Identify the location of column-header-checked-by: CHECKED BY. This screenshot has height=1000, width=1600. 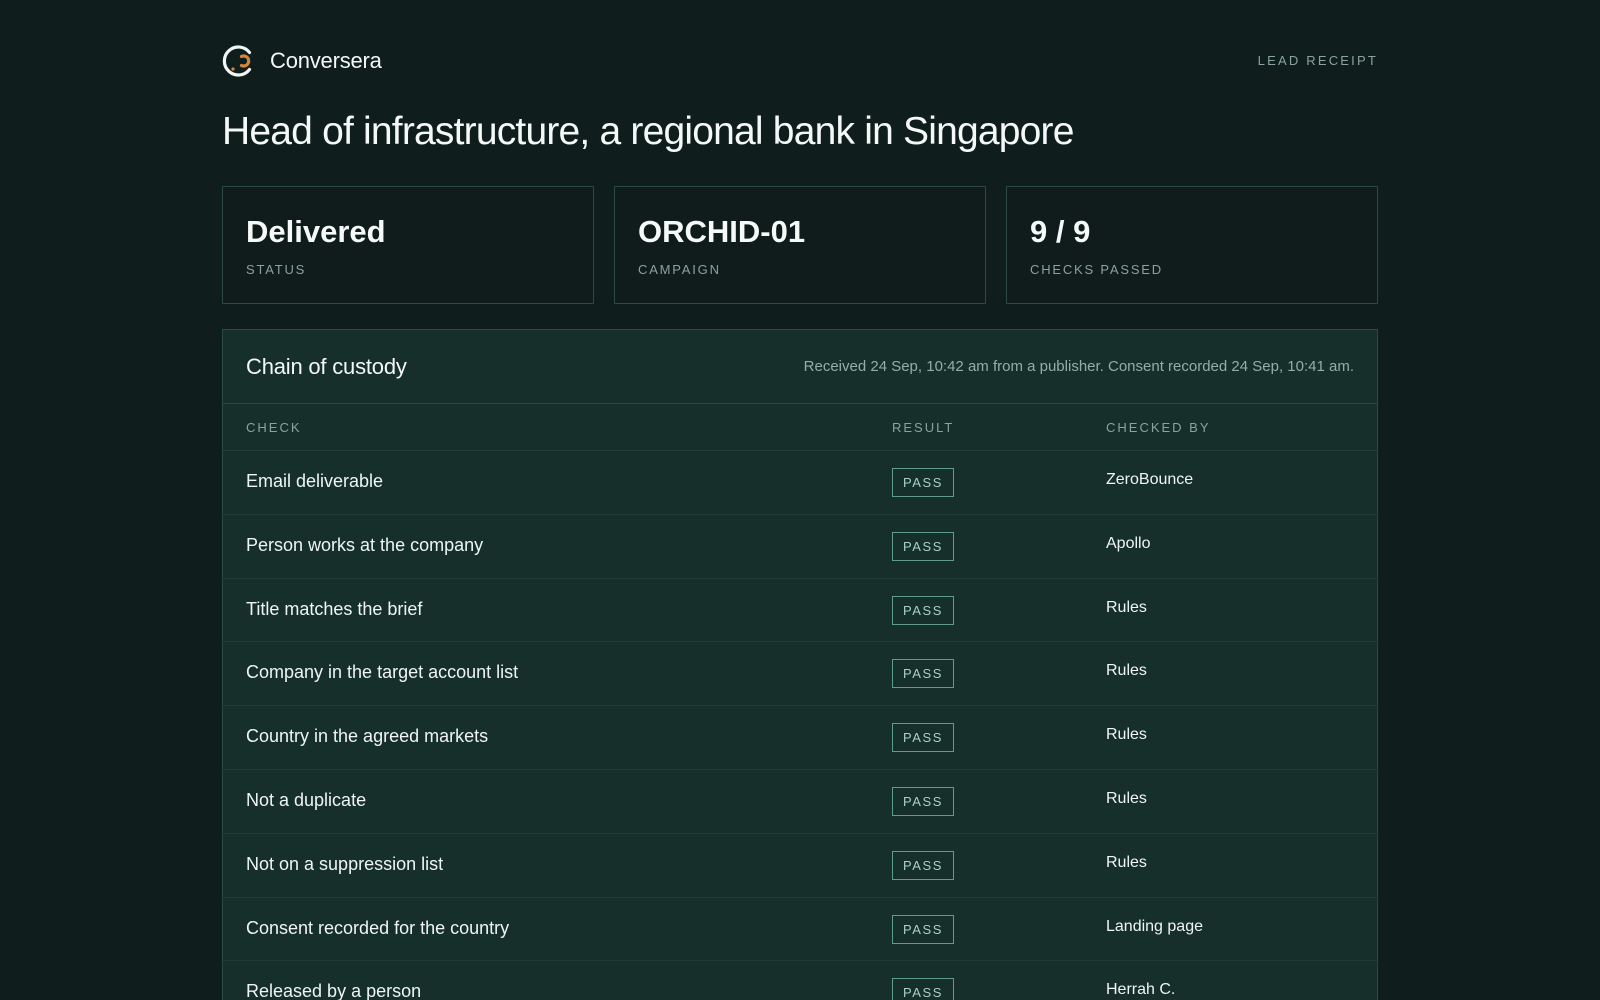
(1158, 427).